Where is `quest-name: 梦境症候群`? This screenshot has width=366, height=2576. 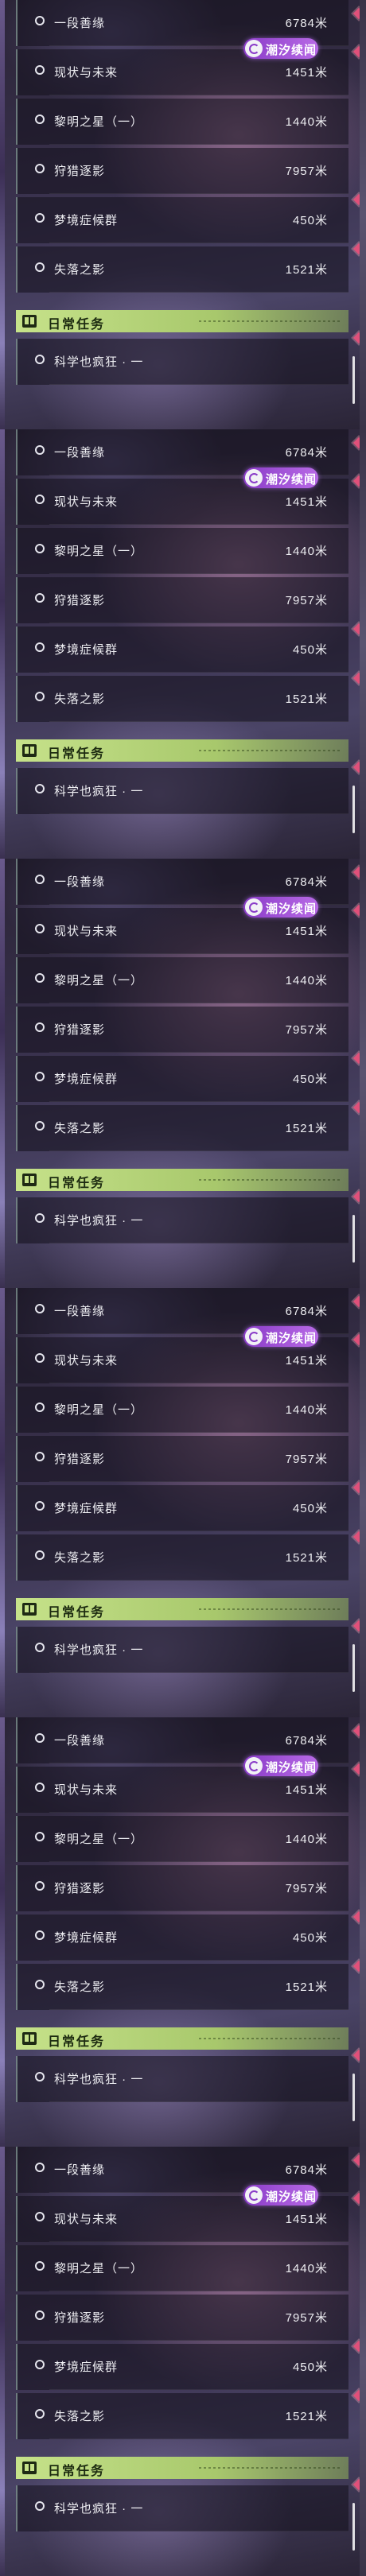
quest-name: 梦境症候群 is located at coordinates (86, 1938).